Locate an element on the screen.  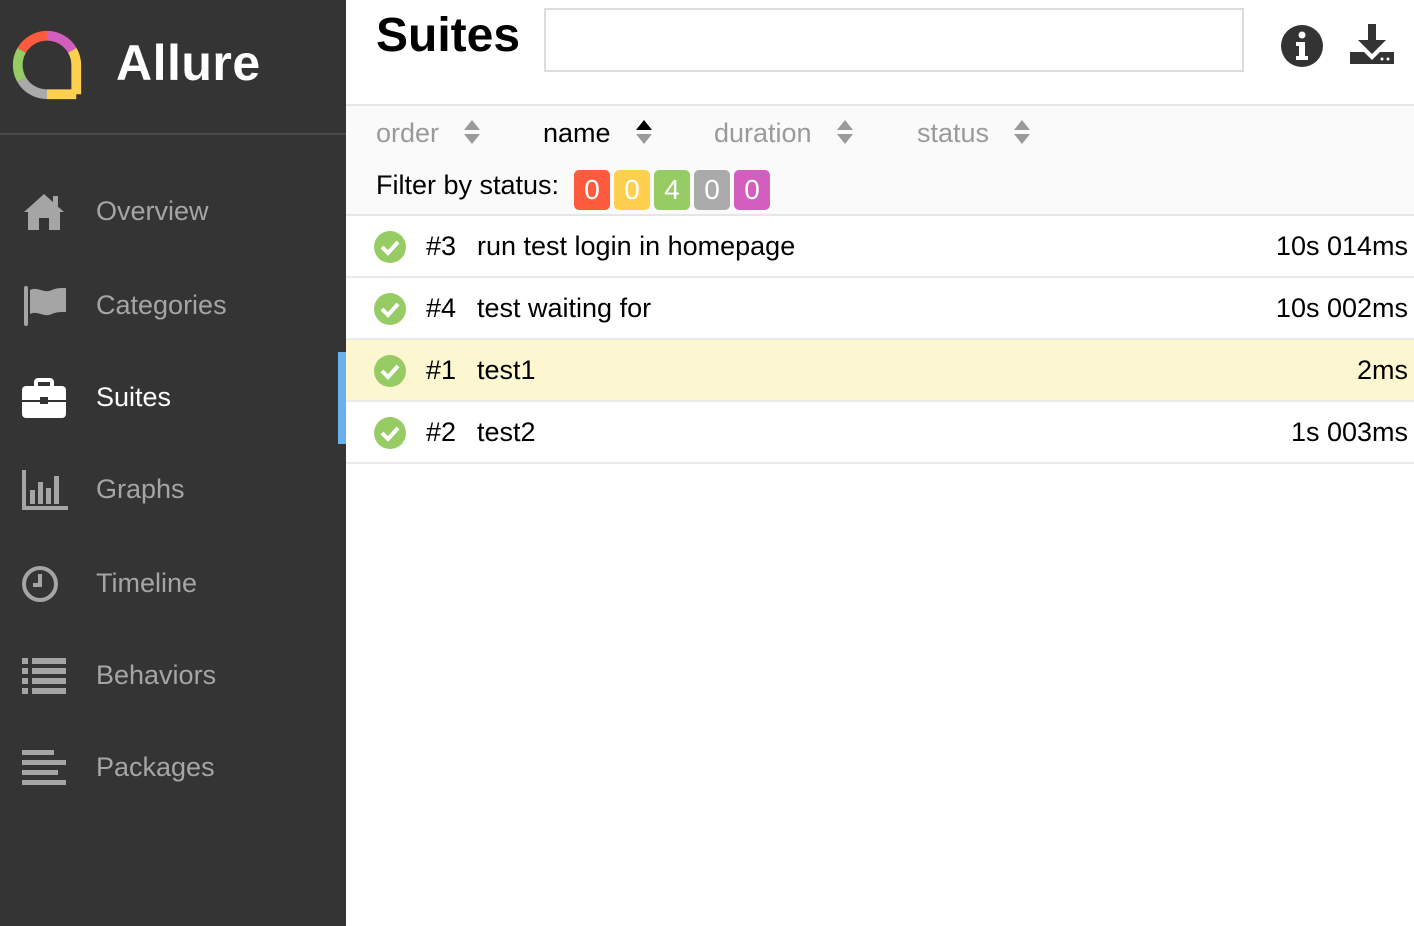
brand: Allure is located at coordinates (173, 67).